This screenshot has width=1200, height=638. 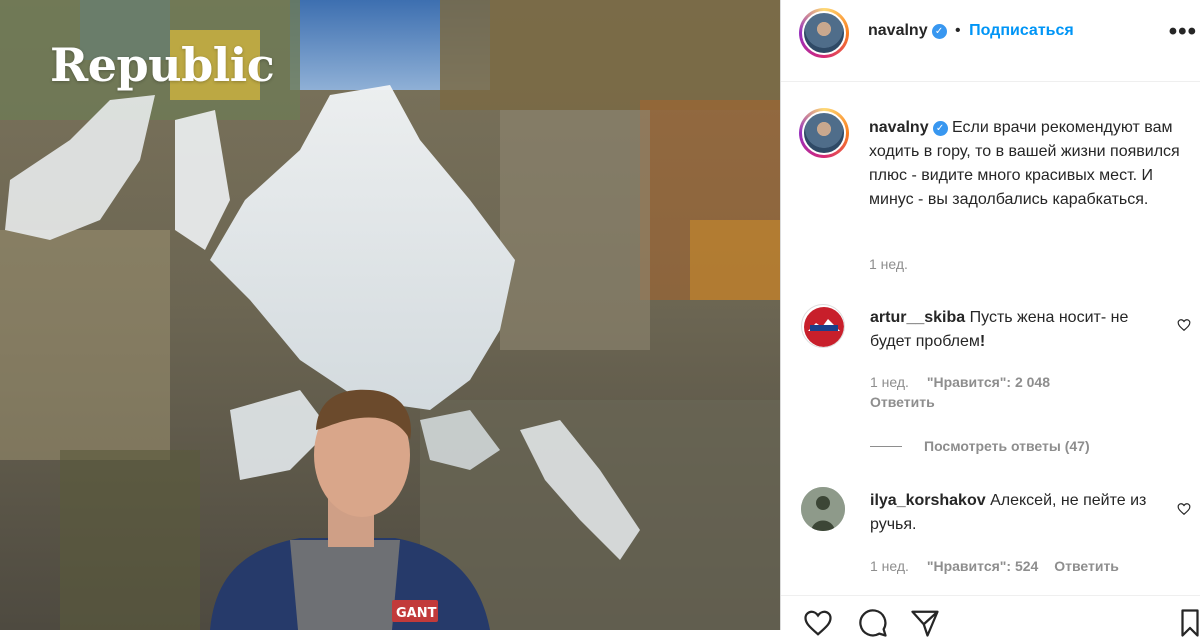 I want to click on comment-icon, so click(x=873, y=623).